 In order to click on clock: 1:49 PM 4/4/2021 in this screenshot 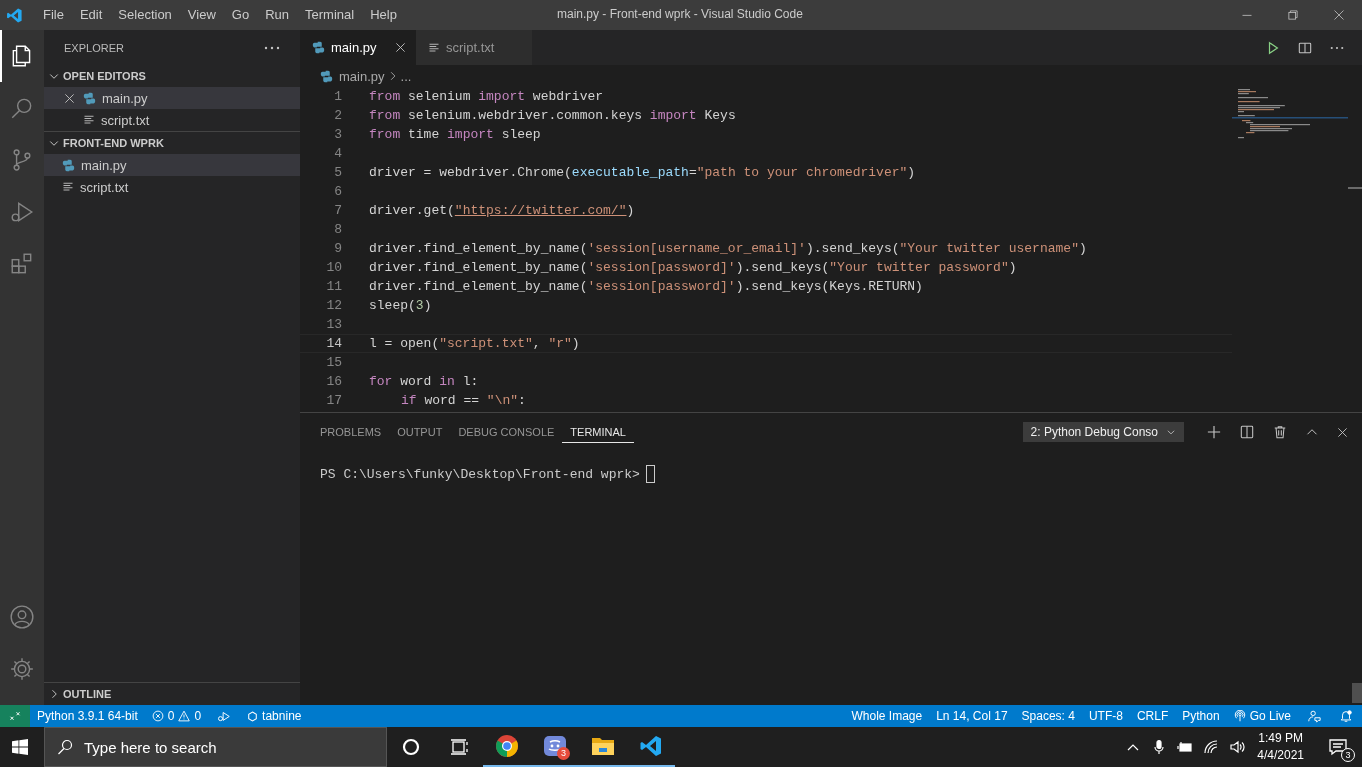, I will do `click(1280, 747)`.